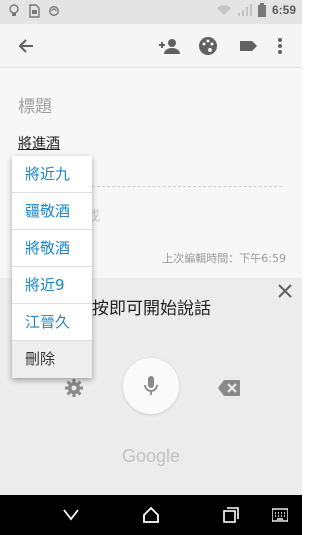 The height and width of the screenshot is (535, 320). What do you see at coordinates (280, 515) in the screenshot?
I see `keyboard-icon` at bounding box center [280, 515].